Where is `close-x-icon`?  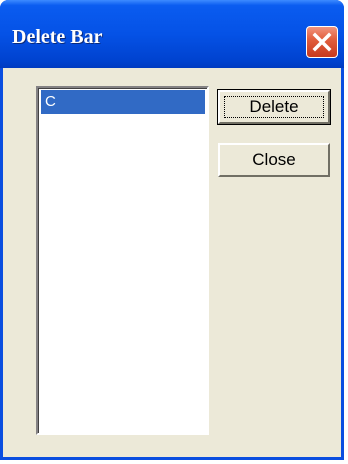 close-x-icon is located at coordinates (322, 42).